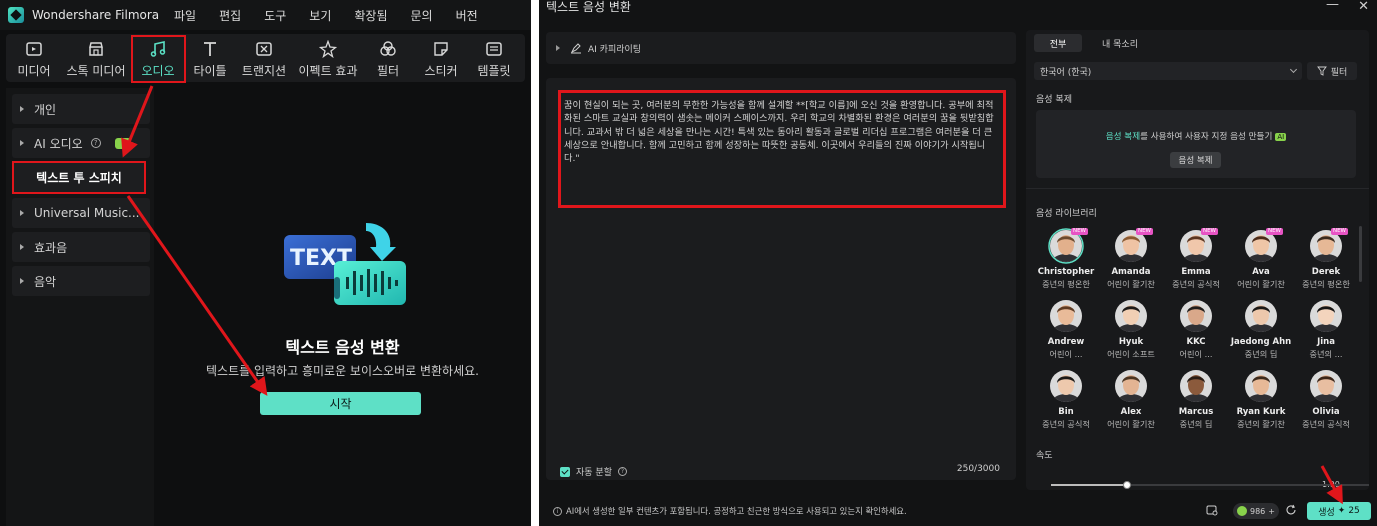  What do you see at coordinates (1066, 412) in the screenshot?
I see `voice-name: Bin` at bounding box center [1066, 412].